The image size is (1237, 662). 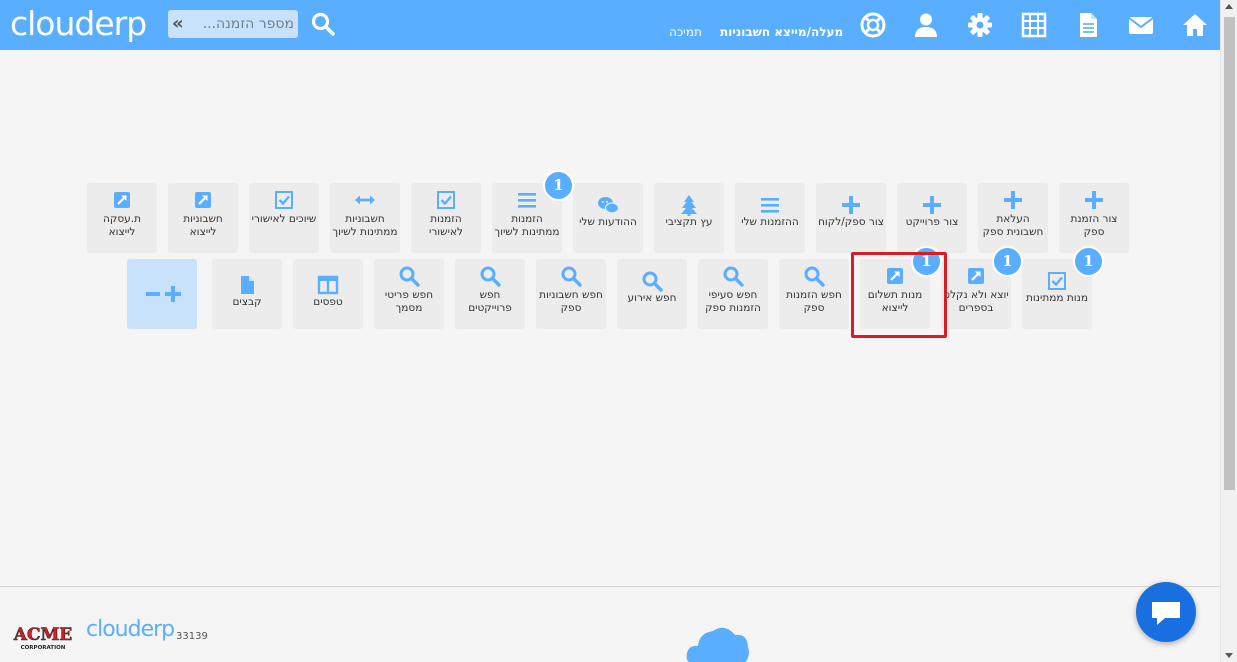 I want to click on envelope-icon, so click(x=1141, y=25).